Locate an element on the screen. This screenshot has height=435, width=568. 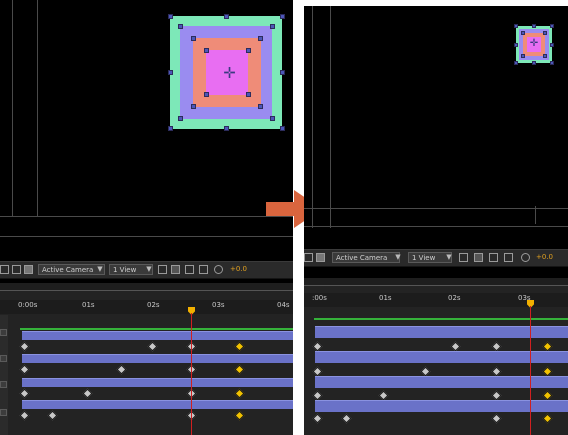
grid-icon is located at coordinates (16, 269).